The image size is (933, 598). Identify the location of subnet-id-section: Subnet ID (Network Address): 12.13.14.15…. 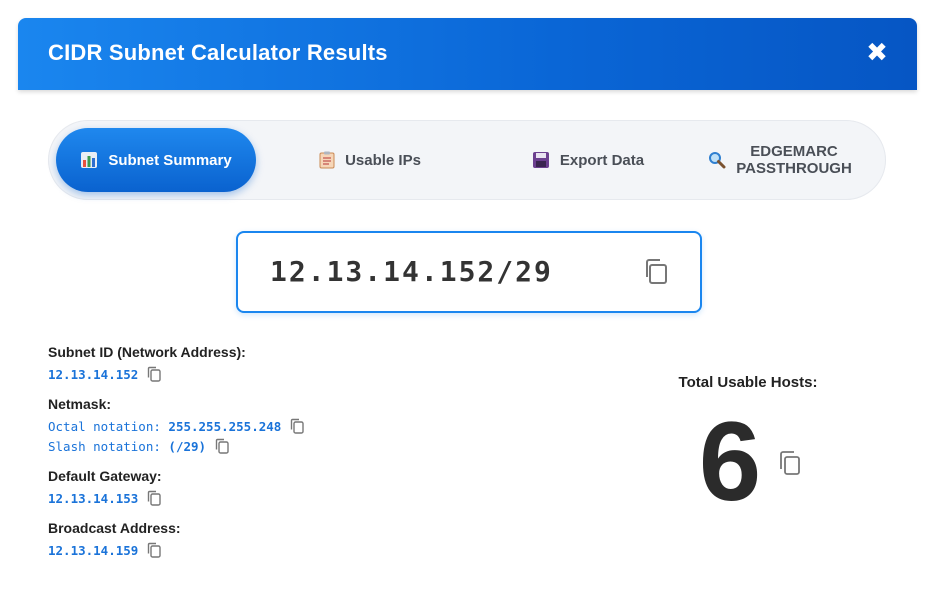
(147, 364).